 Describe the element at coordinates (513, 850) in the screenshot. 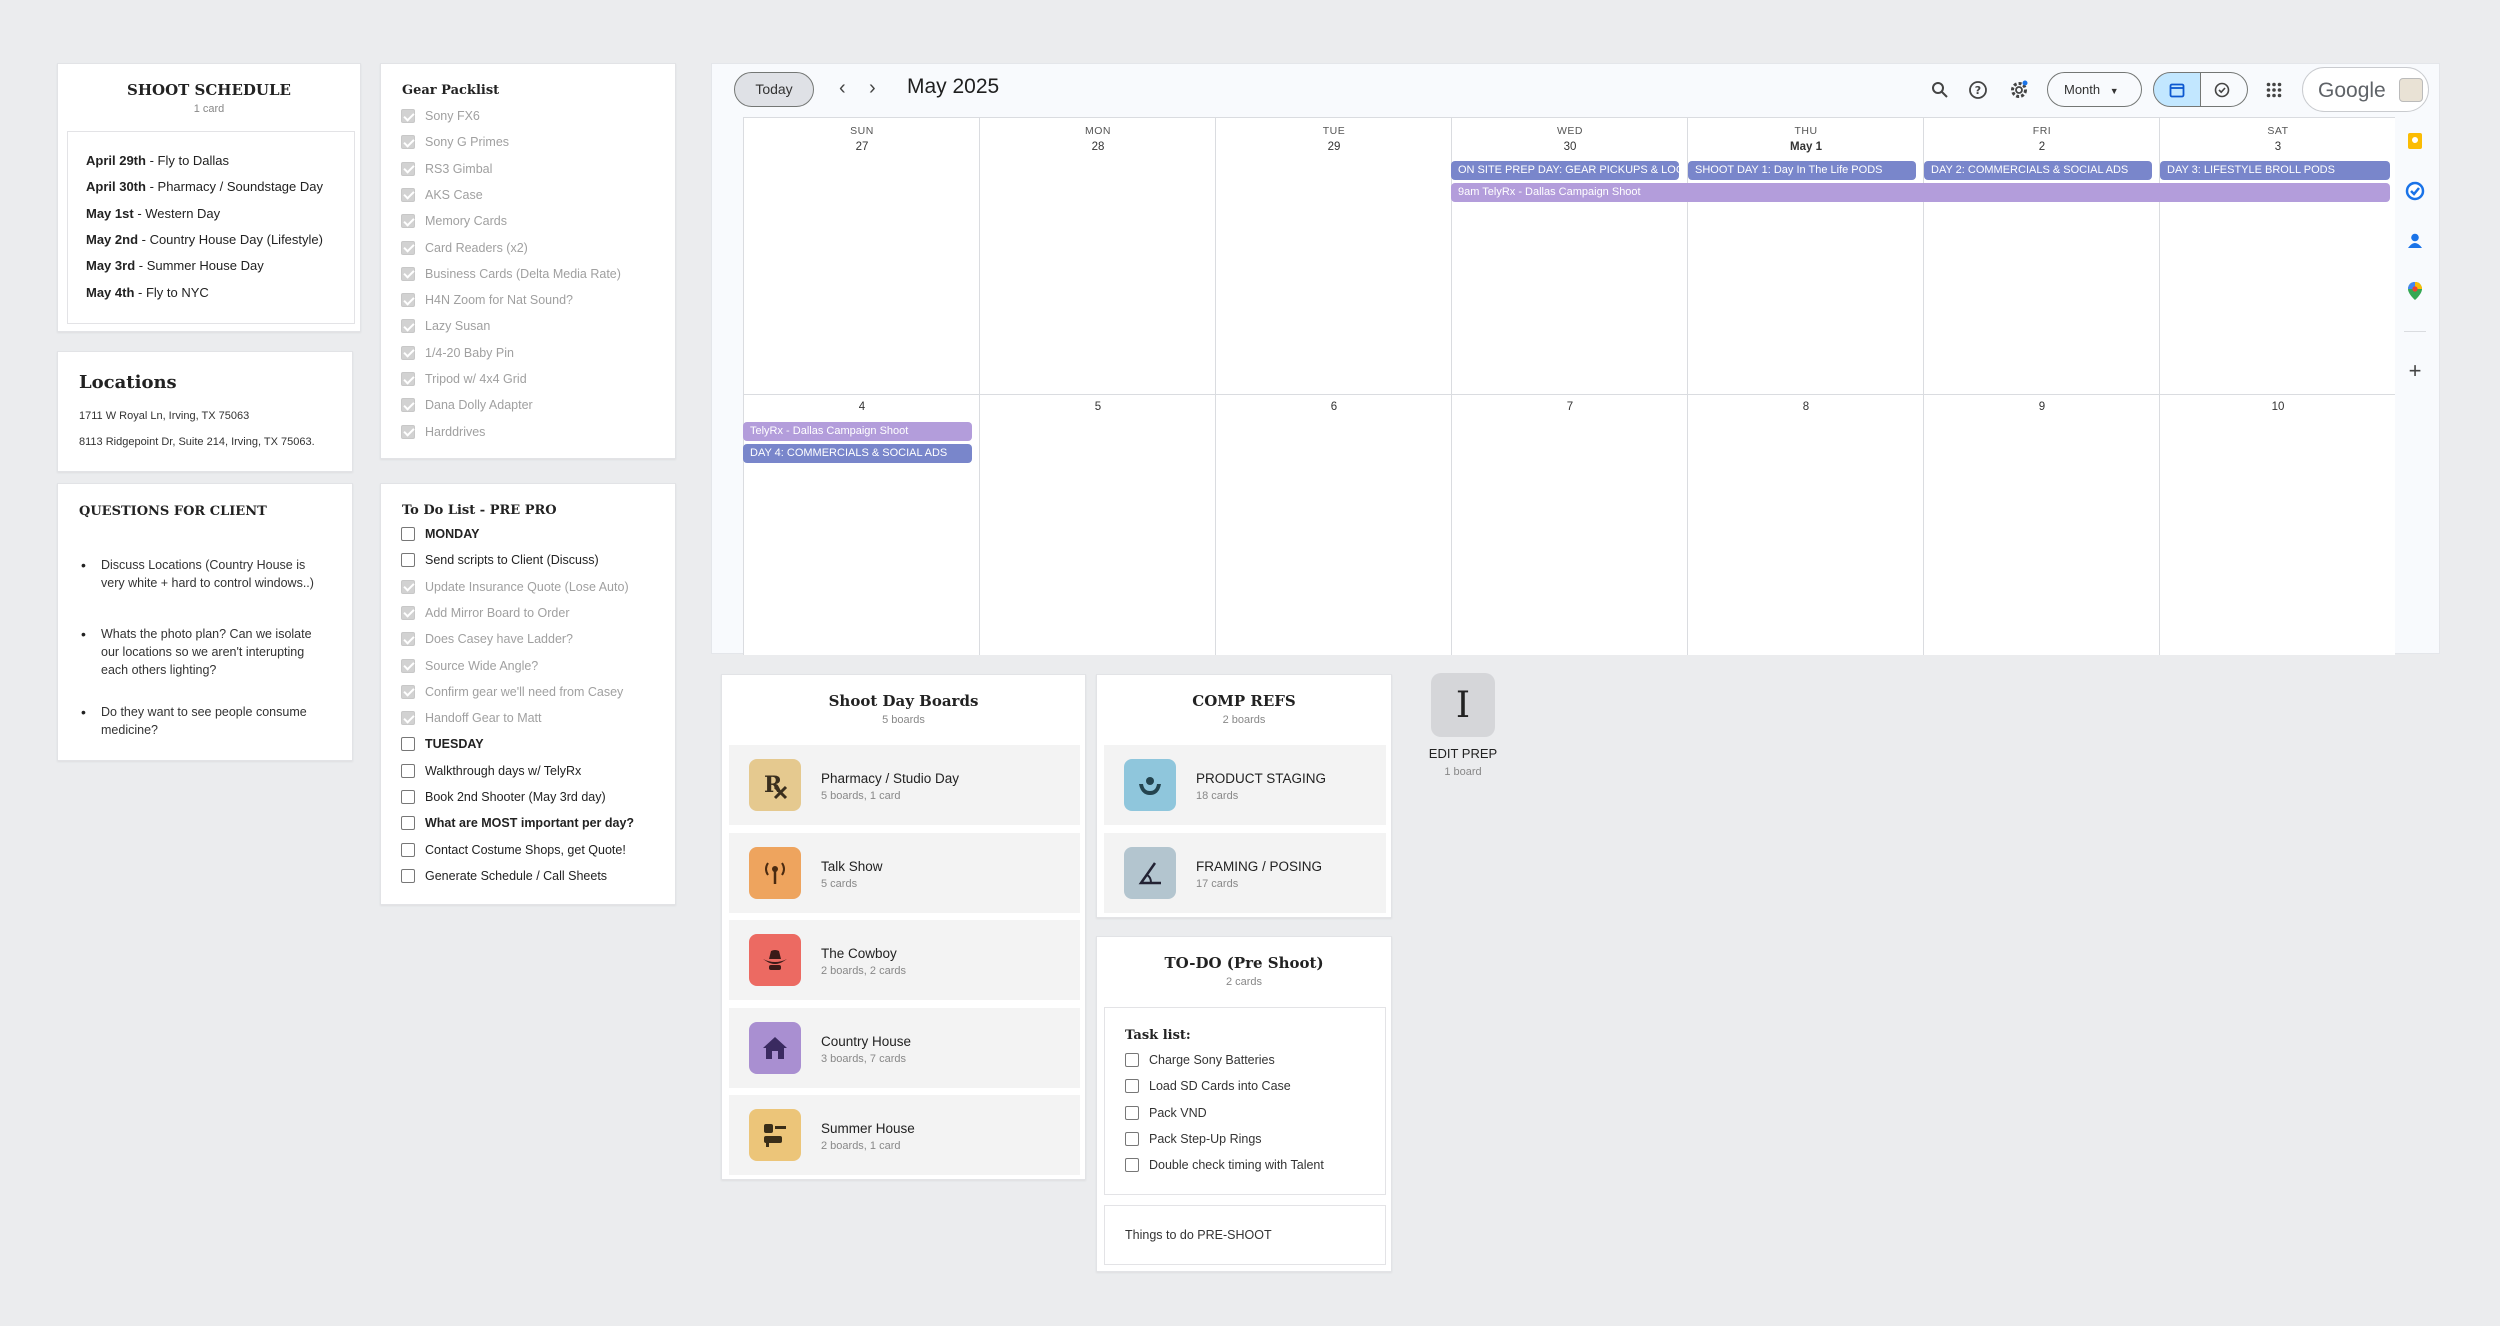

I see `todo-item: Contact Costume Shops, get Quote!` at that location.